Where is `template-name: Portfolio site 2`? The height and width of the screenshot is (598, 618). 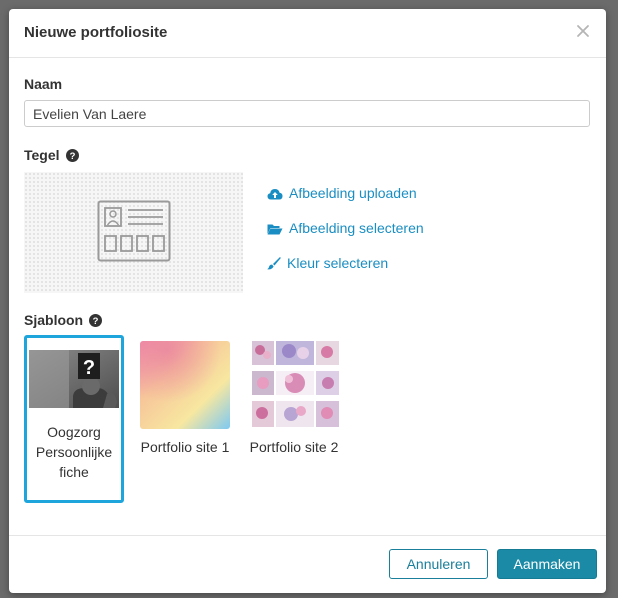 template-name: Portfolio site 2 is located at coordinates (294, 447).